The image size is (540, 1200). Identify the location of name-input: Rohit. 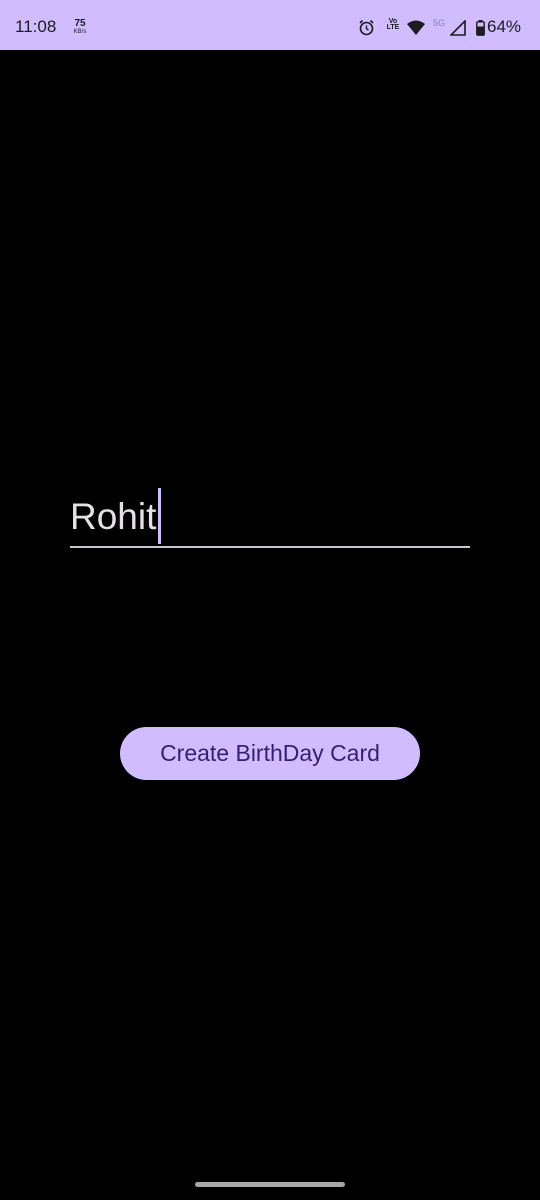
(270, 519).